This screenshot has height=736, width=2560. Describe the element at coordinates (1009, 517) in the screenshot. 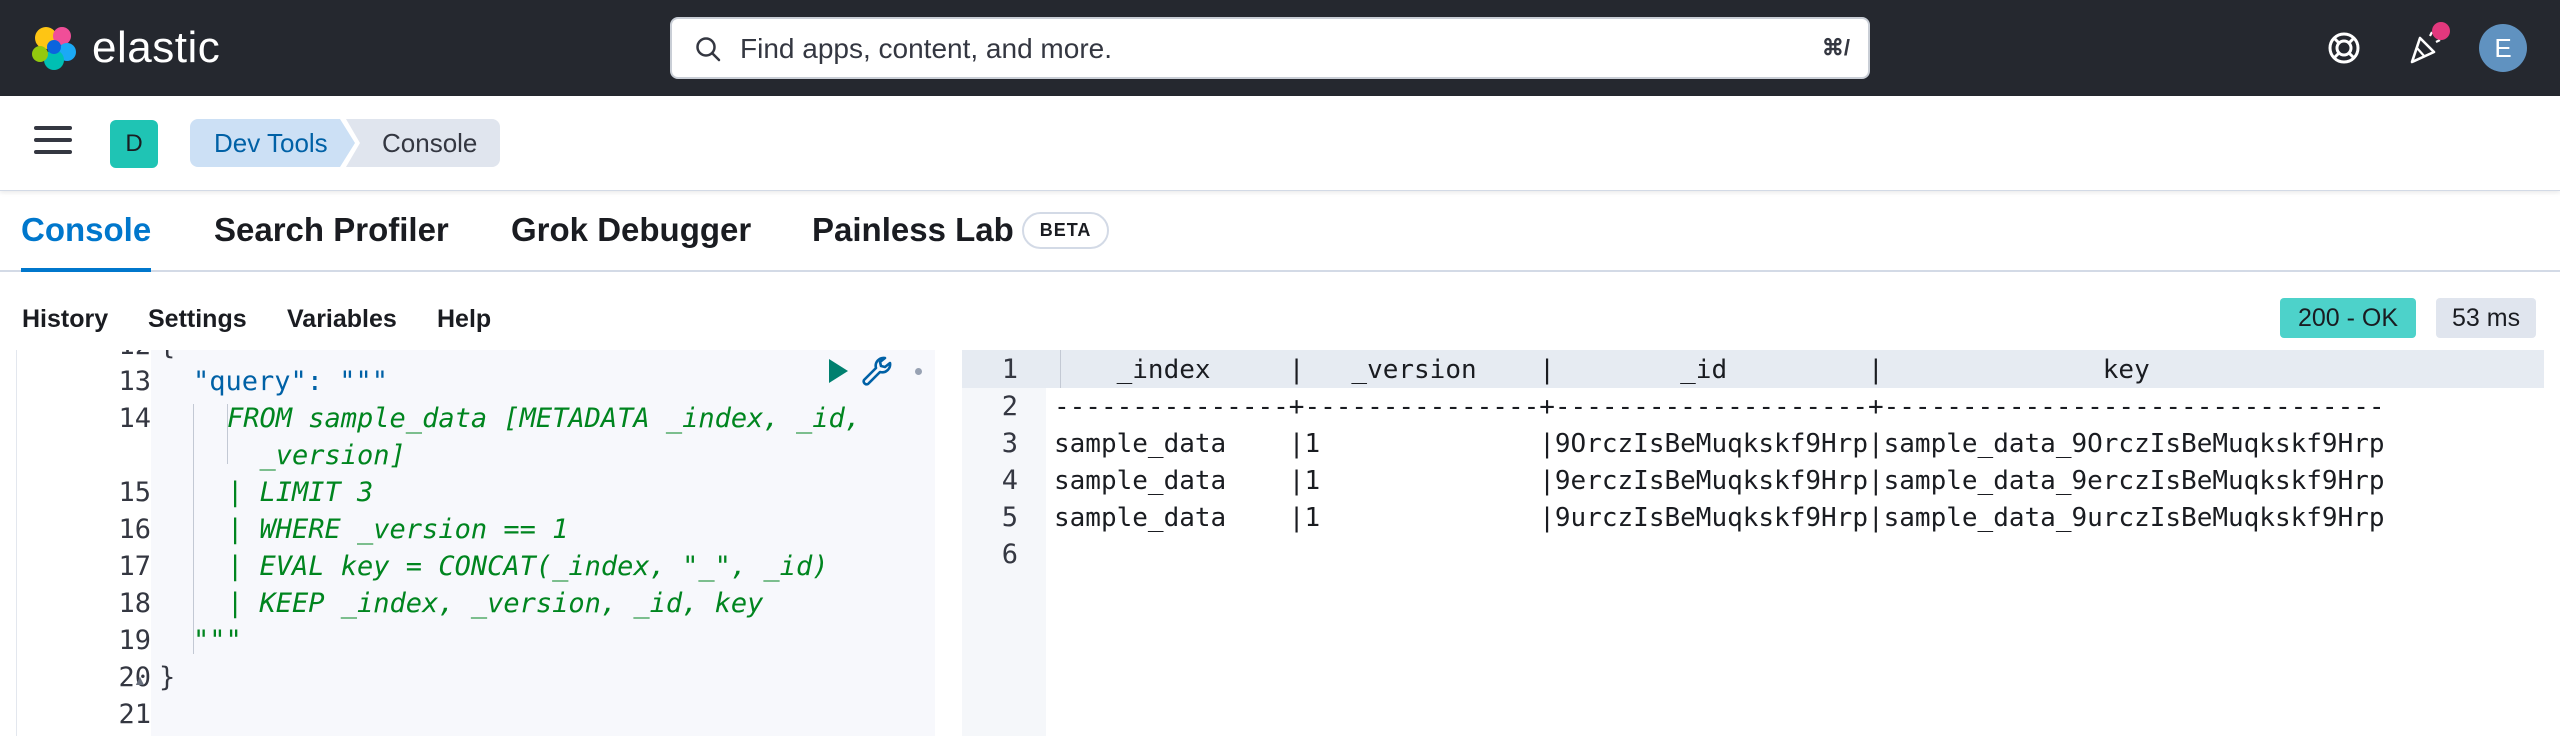

I see `output-line-number: 5` at that location.